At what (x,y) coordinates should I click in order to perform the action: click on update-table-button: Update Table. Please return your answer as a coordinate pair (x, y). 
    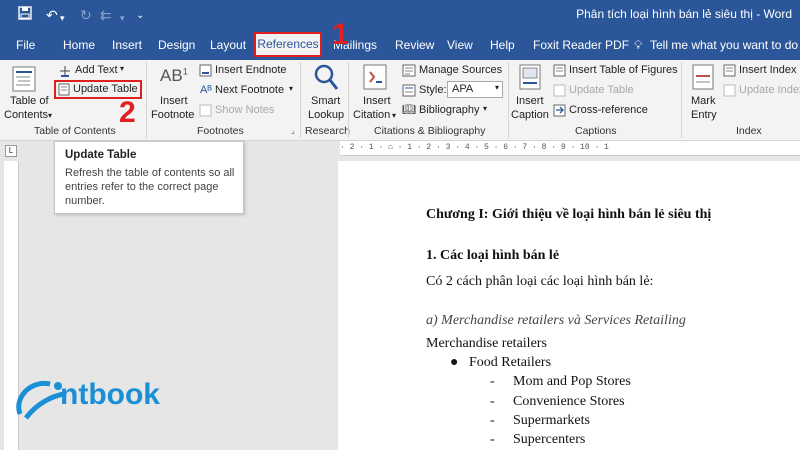
    Looking at the image, I should click on (105, 89).